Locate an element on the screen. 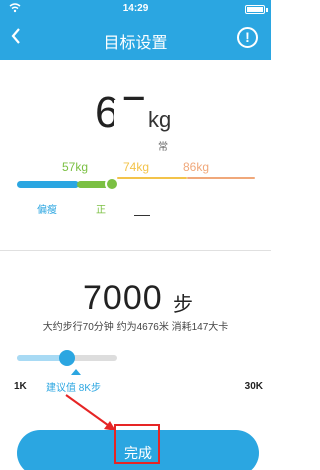  page-title: 目标设置 is located at coordinates (135, 43).